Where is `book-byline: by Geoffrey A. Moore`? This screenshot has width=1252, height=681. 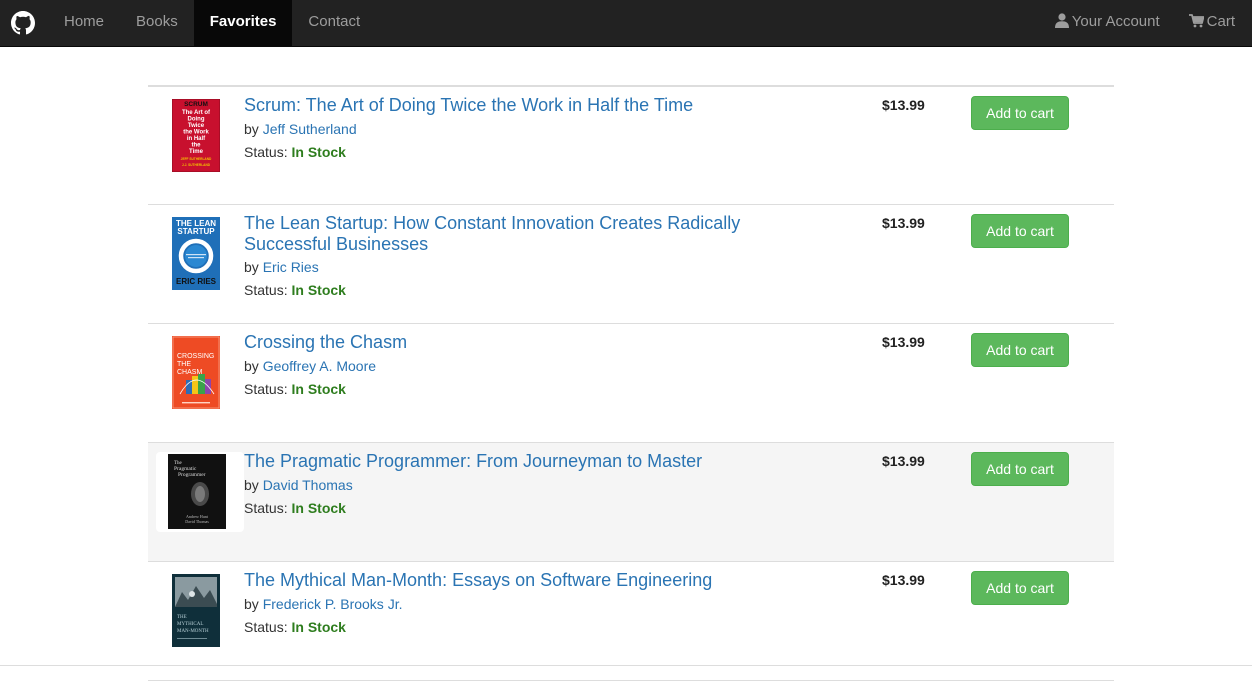 book-byline: by Geoffrey A. Moore is located at coordinates (310, 366).